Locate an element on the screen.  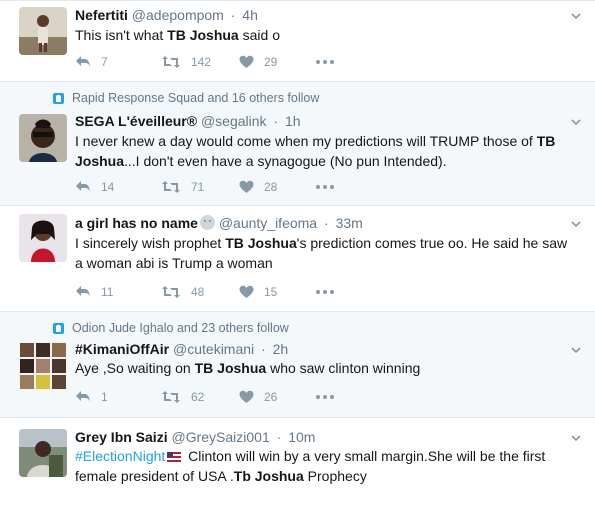
author-handle: @cutekimani is located at coordinates (213, 349).